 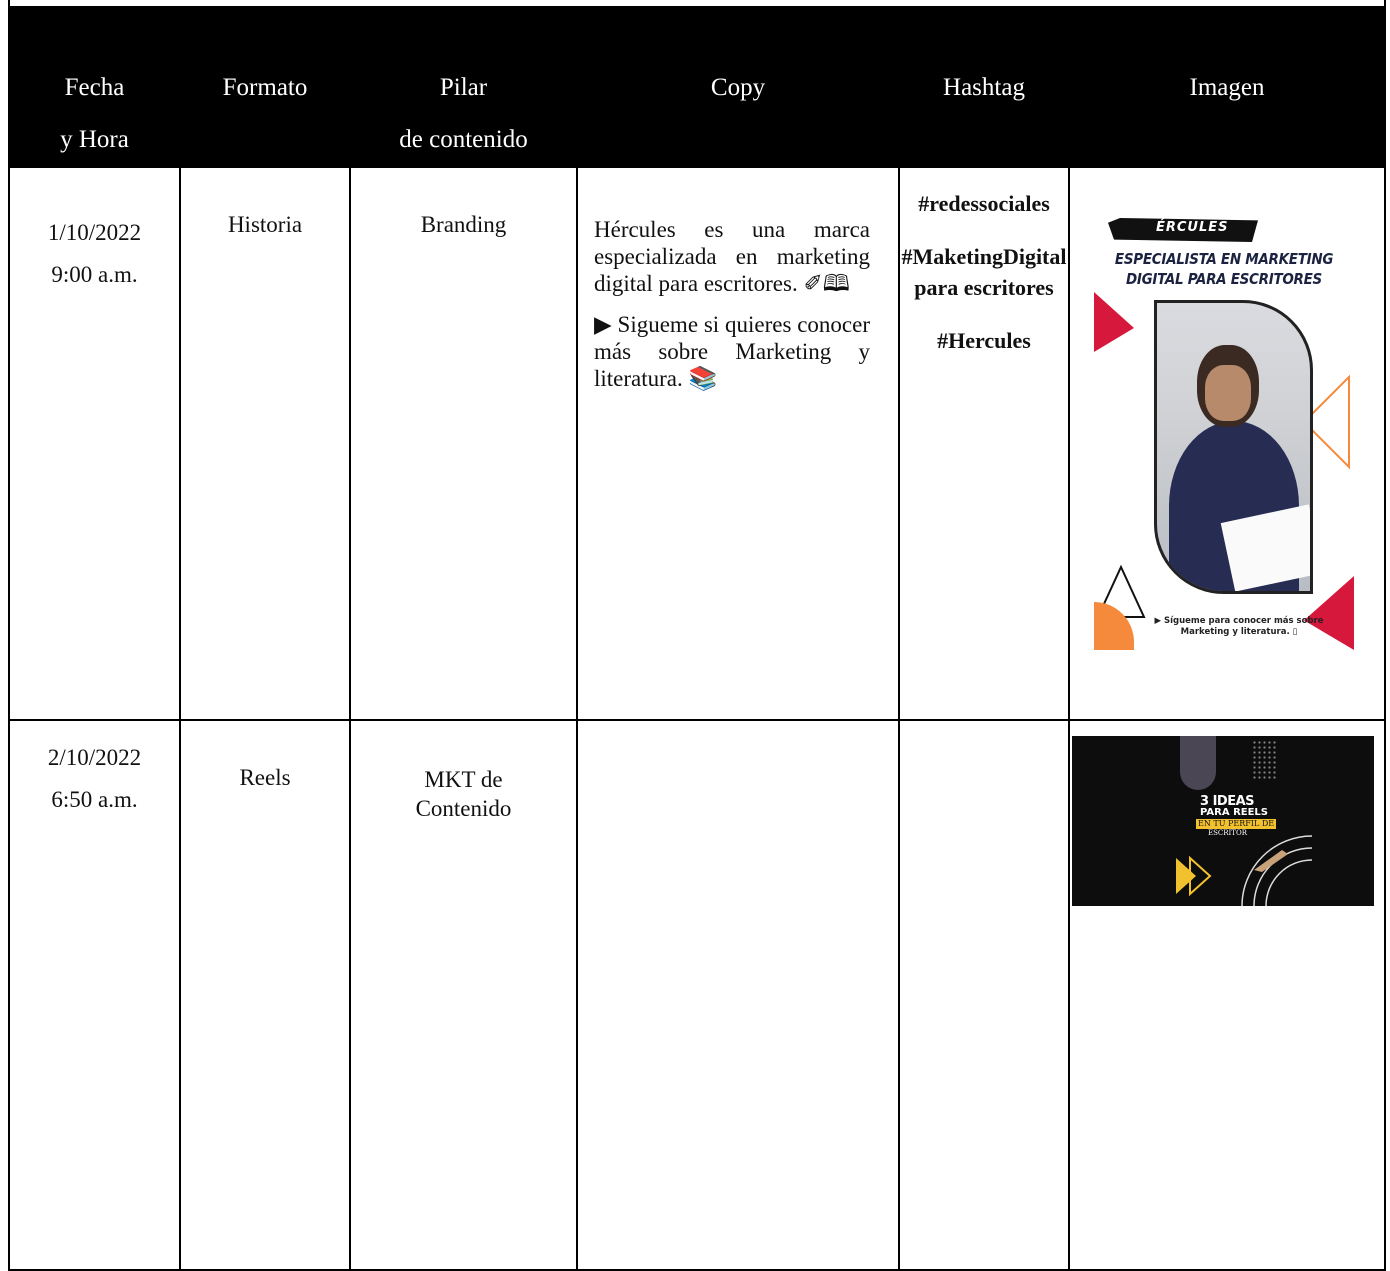 What do you see at coordinates (94, 139) in the screenshot?
I see `header-fecha-line2: y Hora` at bounding box center [94, 139].